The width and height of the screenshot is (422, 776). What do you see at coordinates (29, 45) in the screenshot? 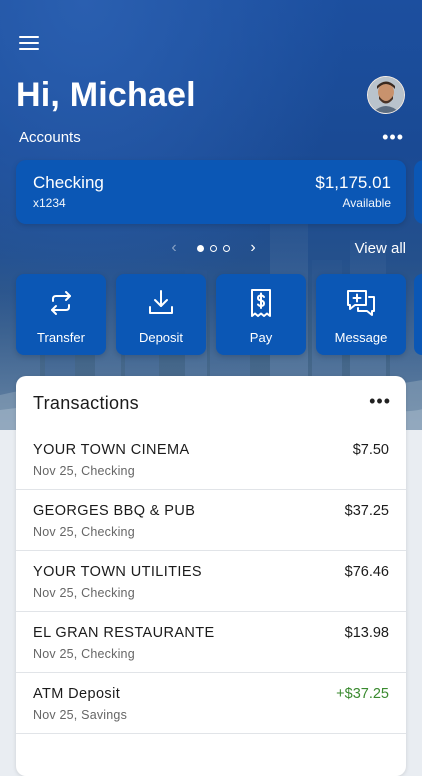
I see `menu-button` at bounding box center [29, 45].